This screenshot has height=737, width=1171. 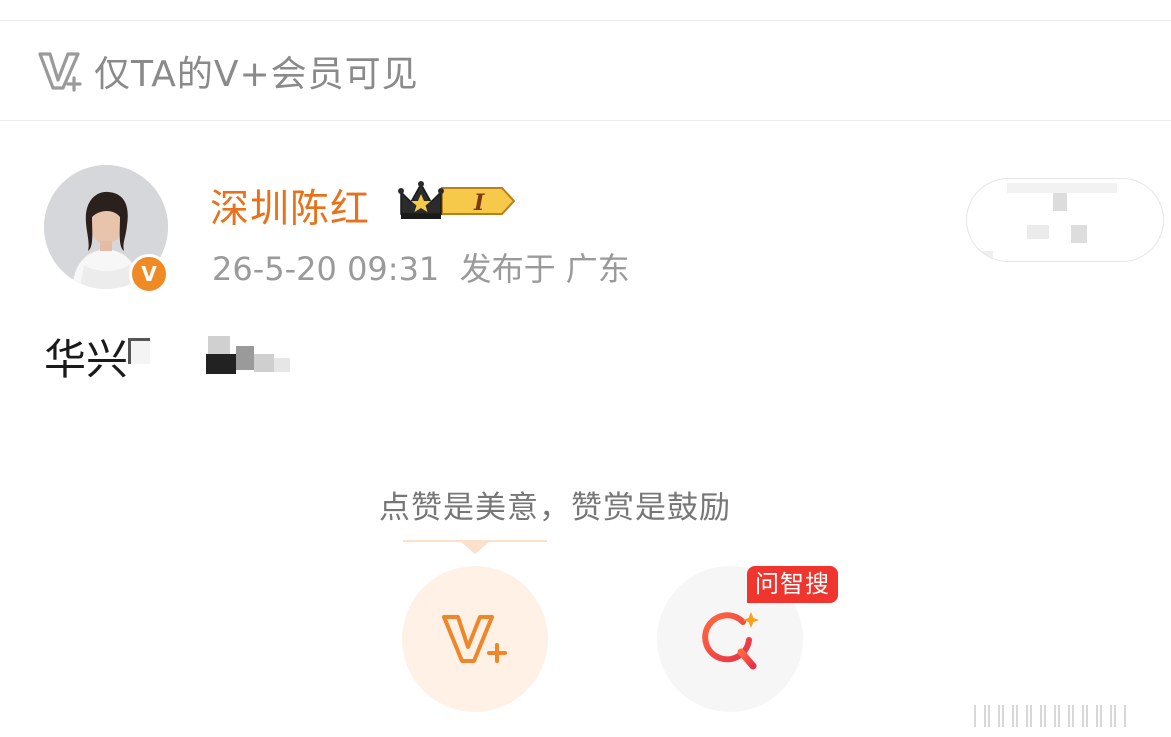 What do you see at coordinates (457, 201) in the screenshot?
I see `crown-rank-badge-icon: I` at bounding box center [457, 201].